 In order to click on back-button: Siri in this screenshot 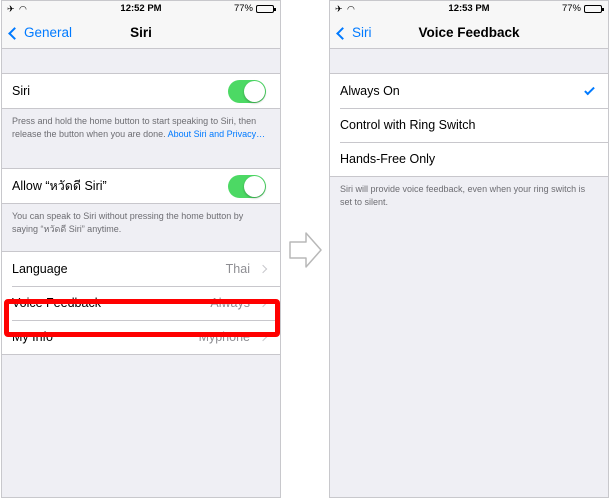, I will do `click(353, 33)`.